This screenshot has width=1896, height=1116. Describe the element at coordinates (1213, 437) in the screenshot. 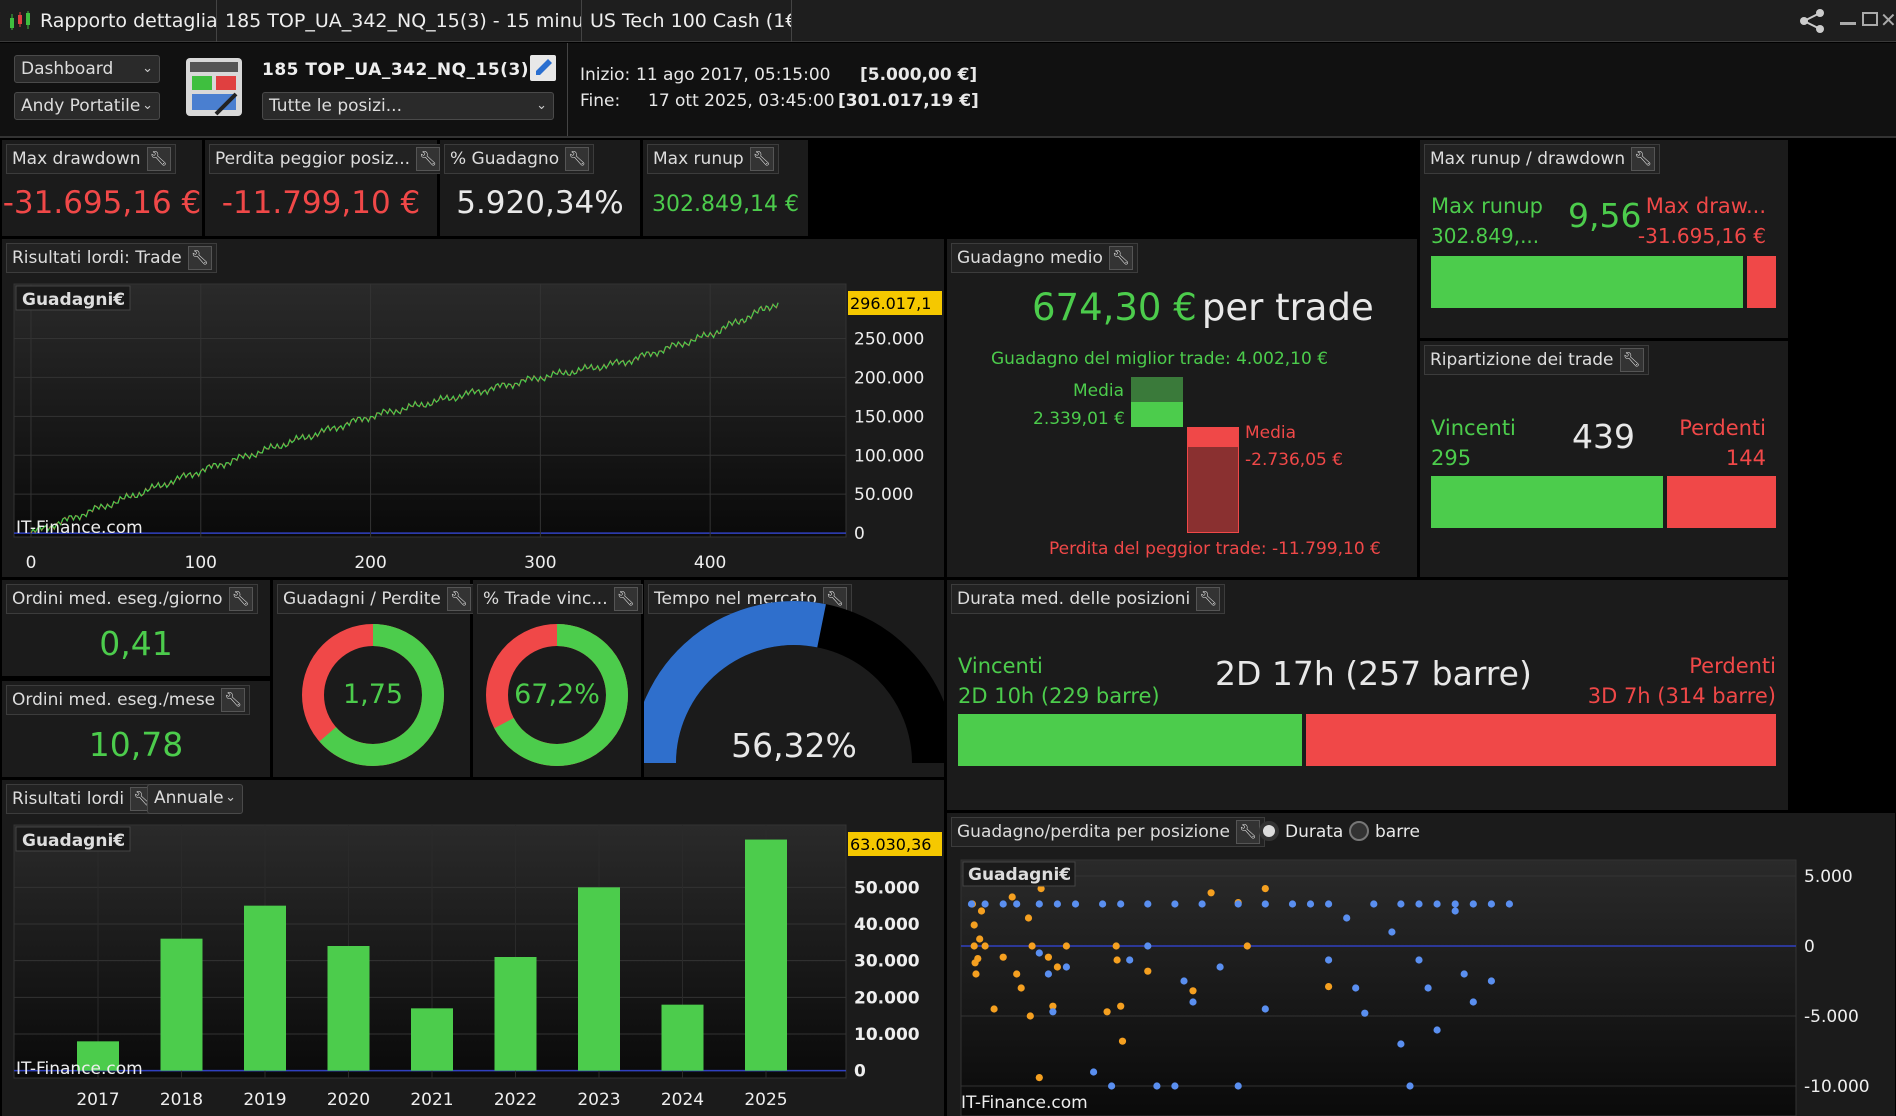

I see `avg-loss-bar` at that location.